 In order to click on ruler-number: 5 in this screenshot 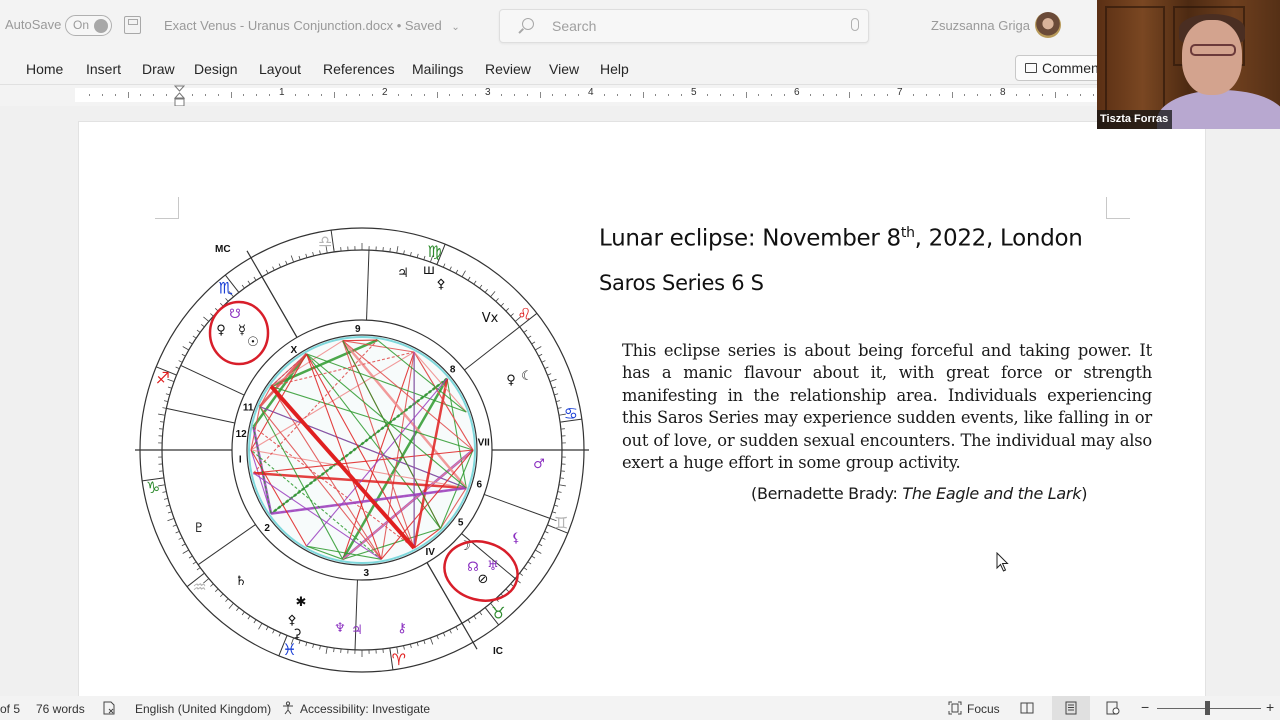, I will do `click(694, 92)`.